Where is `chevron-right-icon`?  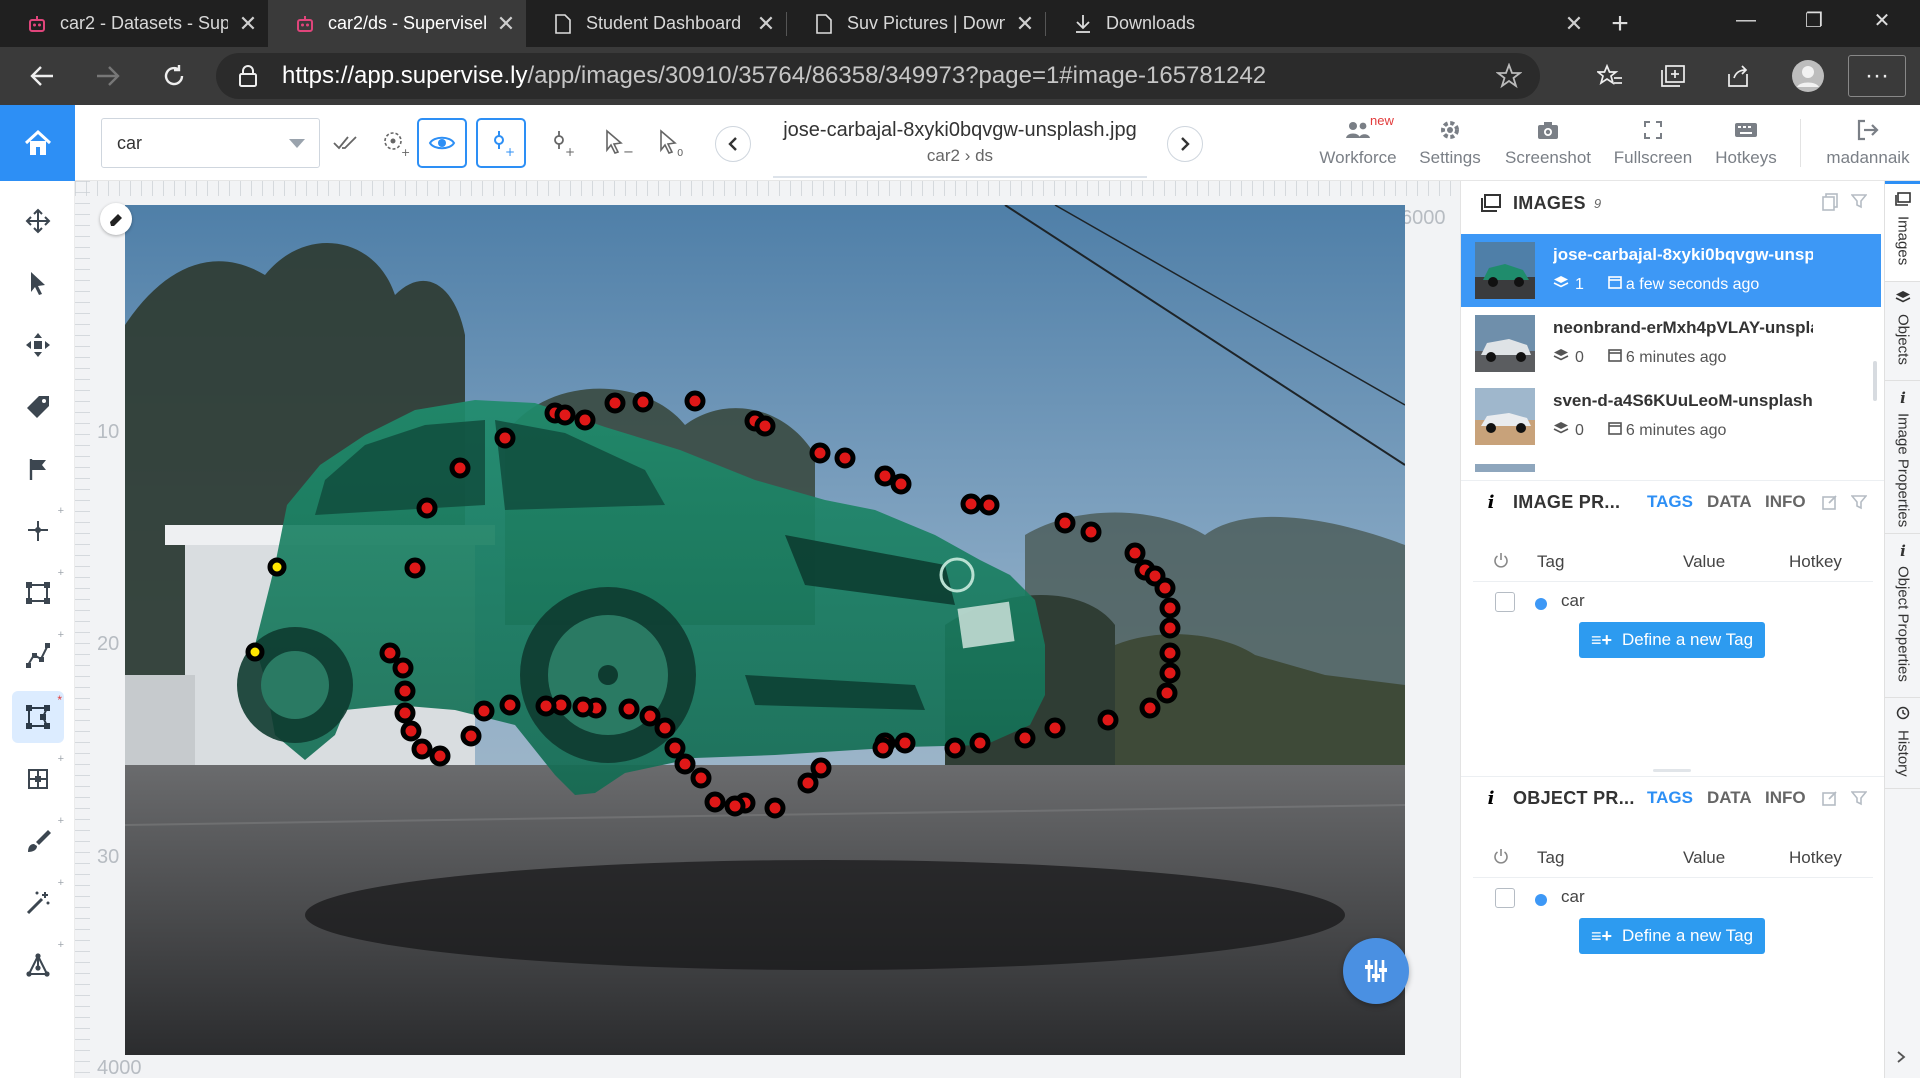 chevron-right-icon is located at coordinates (1901, 1059).